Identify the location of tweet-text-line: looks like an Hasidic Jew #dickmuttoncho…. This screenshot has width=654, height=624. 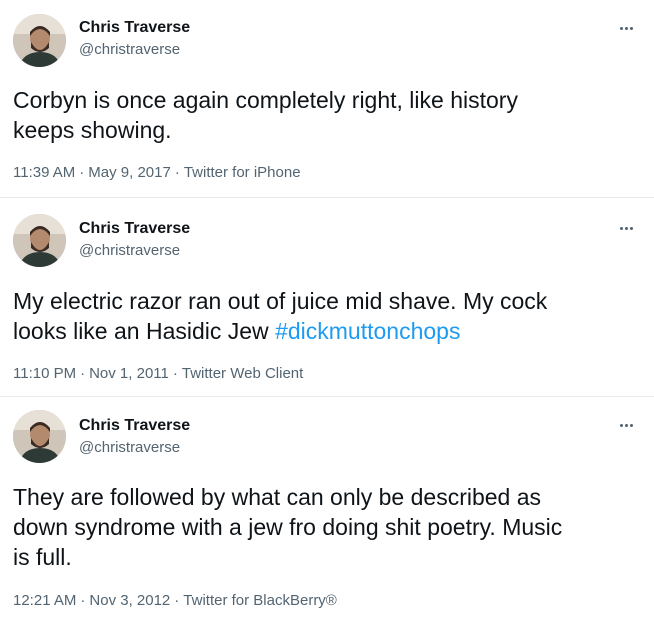
(325, 331).